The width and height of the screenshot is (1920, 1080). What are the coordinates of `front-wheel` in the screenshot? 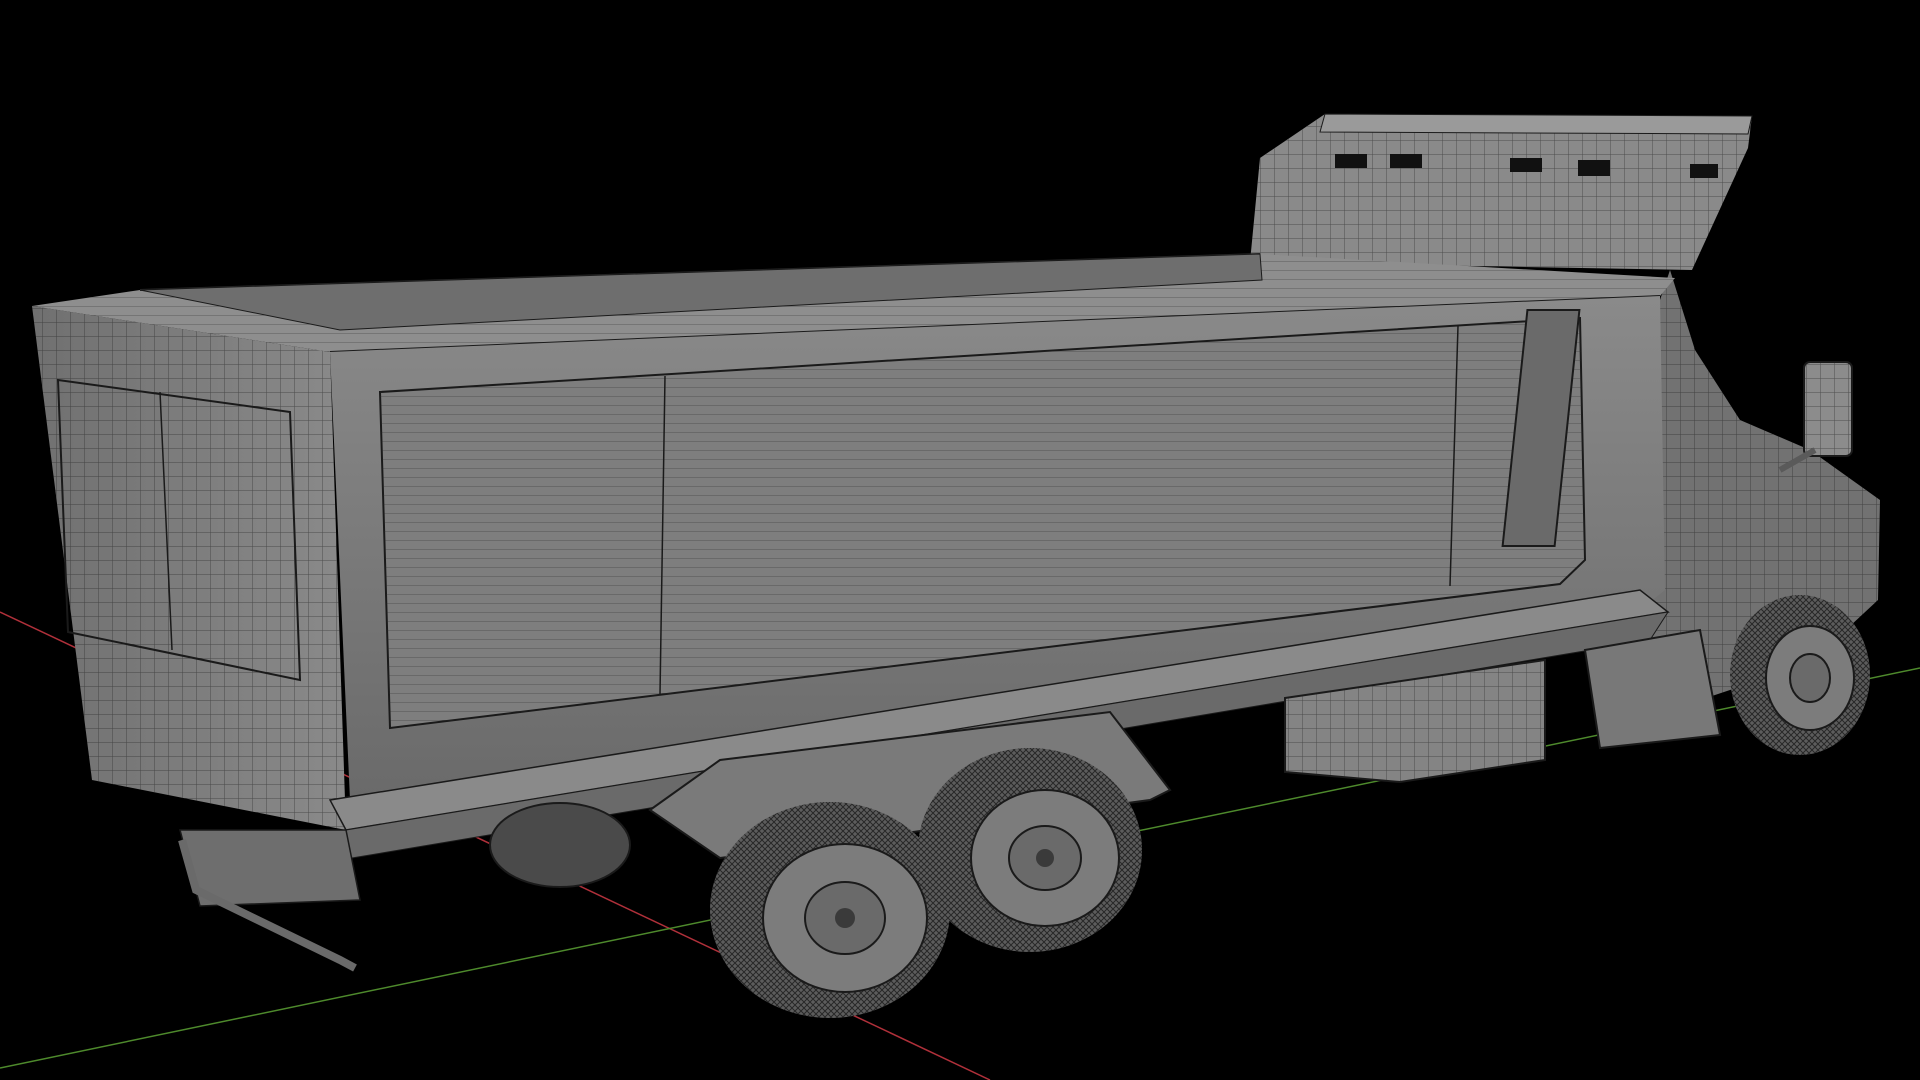 It's located at (1800, 675).